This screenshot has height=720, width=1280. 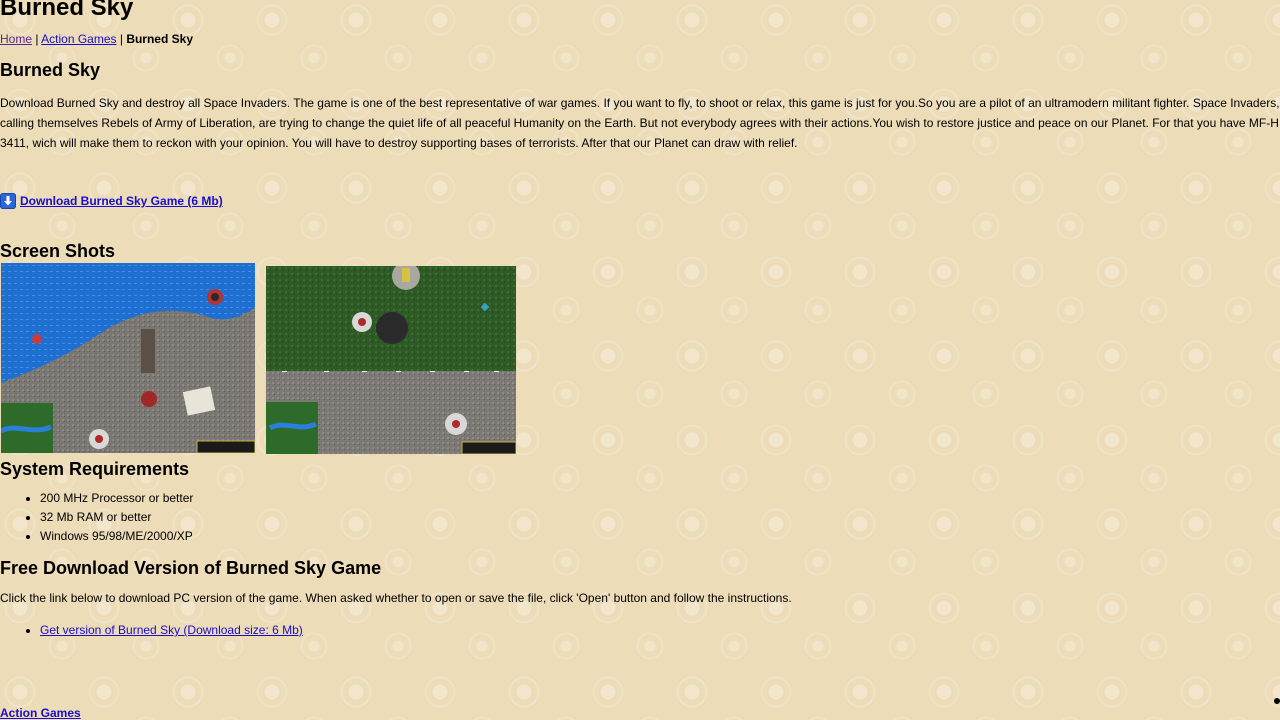 What do you see at coordinates (16, 39) in the screenshot?
I see `breadcrumb-home-link: Home` at bounding box center [16, 39].